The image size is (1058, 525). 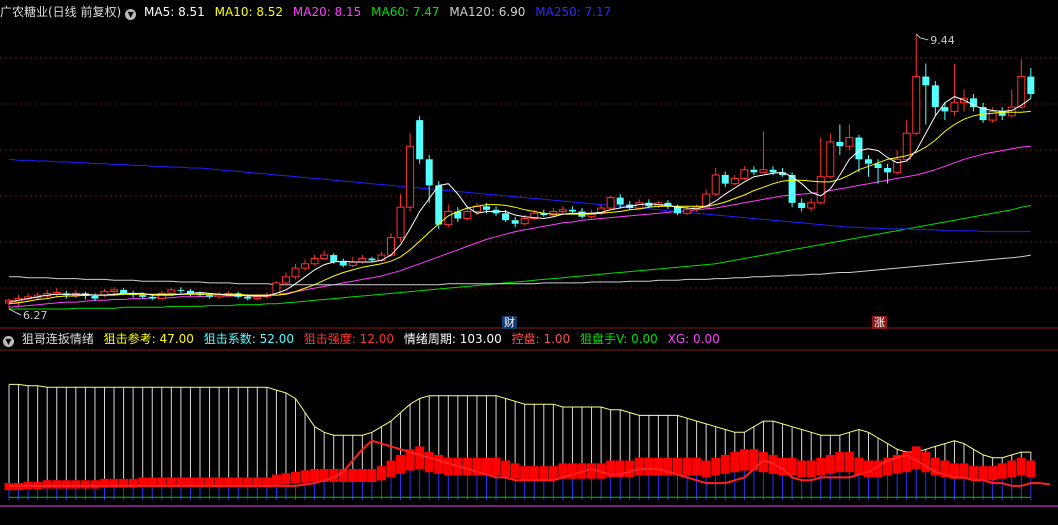 I want to click on event-marker-cai: 财, so click(x=509, y=322).